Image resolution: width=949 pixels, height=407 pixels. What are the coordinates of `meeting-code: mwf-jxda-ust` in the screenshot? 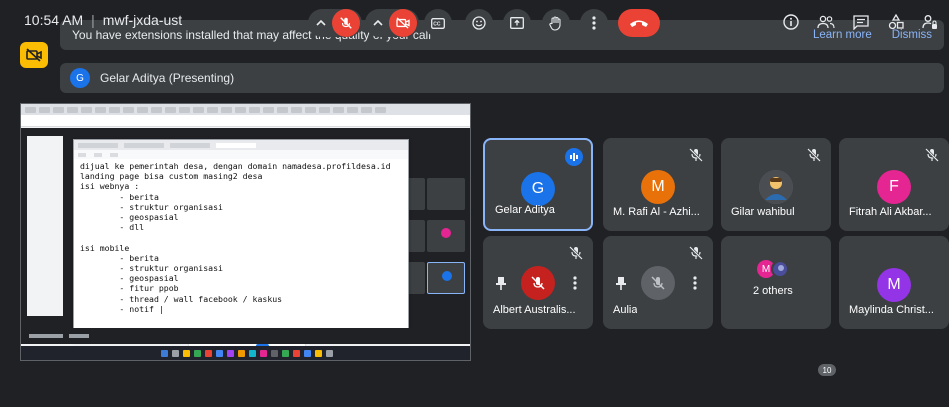 It's located at (142, 20).